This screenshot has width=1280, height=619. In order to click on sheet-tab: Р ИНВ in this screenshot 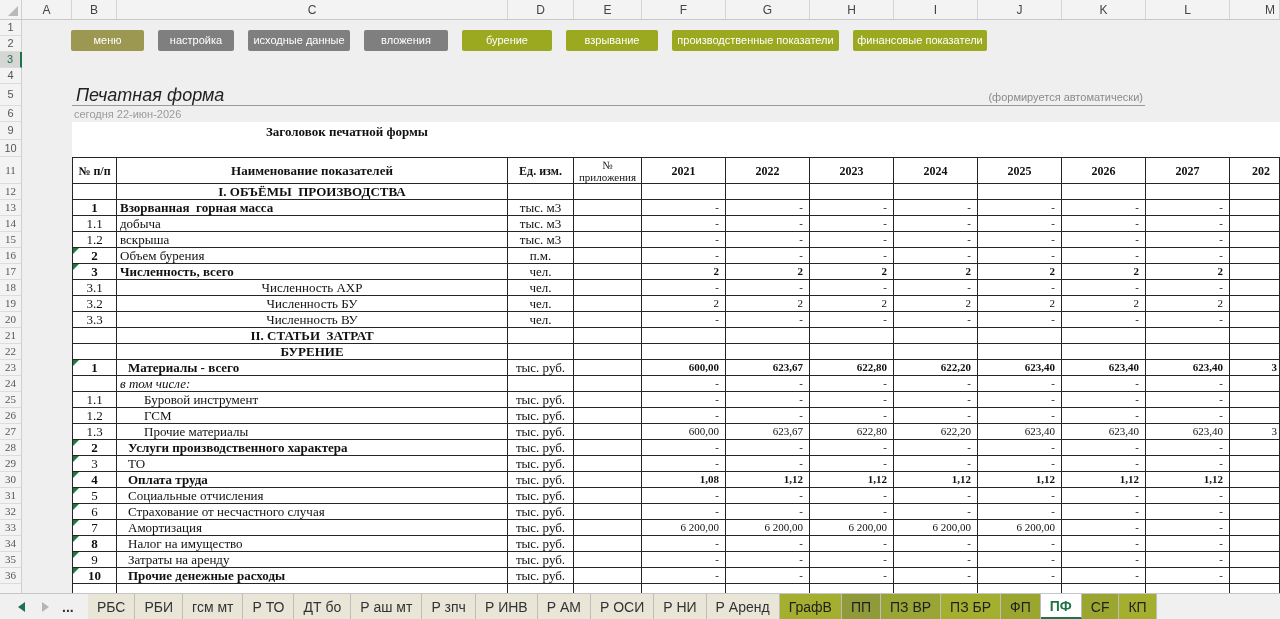, I will do `click(506, 606)`.